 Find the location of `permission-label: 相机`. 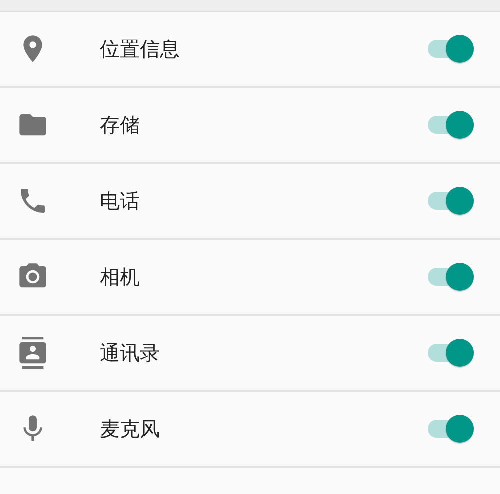

permission-label: 相机 is located at coordinates (120, 277).